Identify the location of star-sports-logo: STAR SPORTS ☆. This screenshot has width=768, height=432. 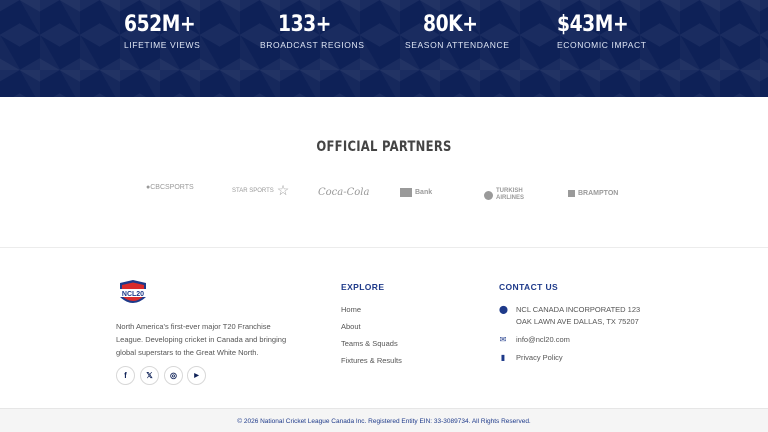
(260, 190).